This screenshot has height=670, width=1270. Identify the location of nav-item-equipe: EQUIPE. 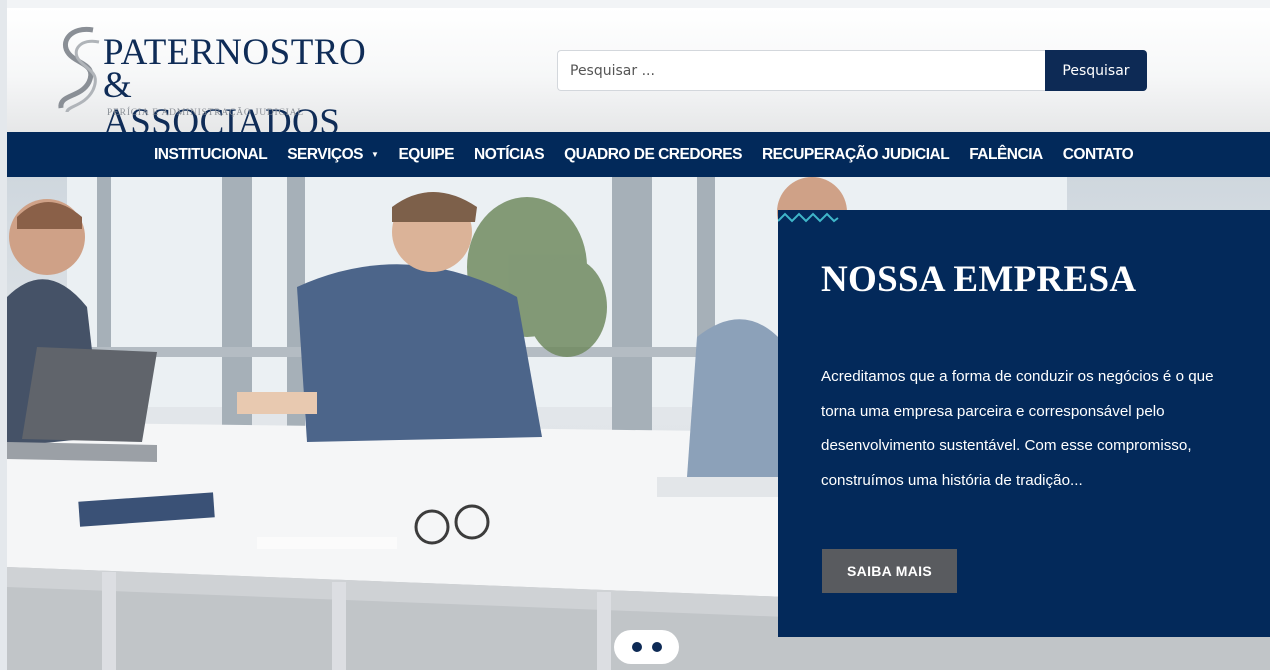
(426, 155).